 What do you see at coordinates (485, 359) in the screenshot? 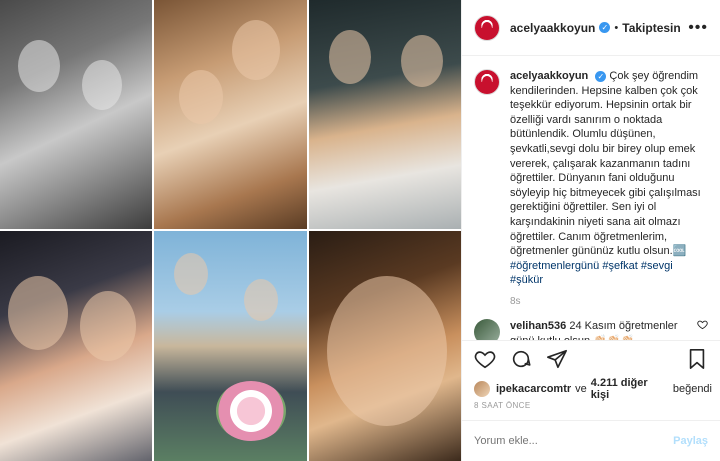
I see `heart-icon` at bounding box center [485, 359].